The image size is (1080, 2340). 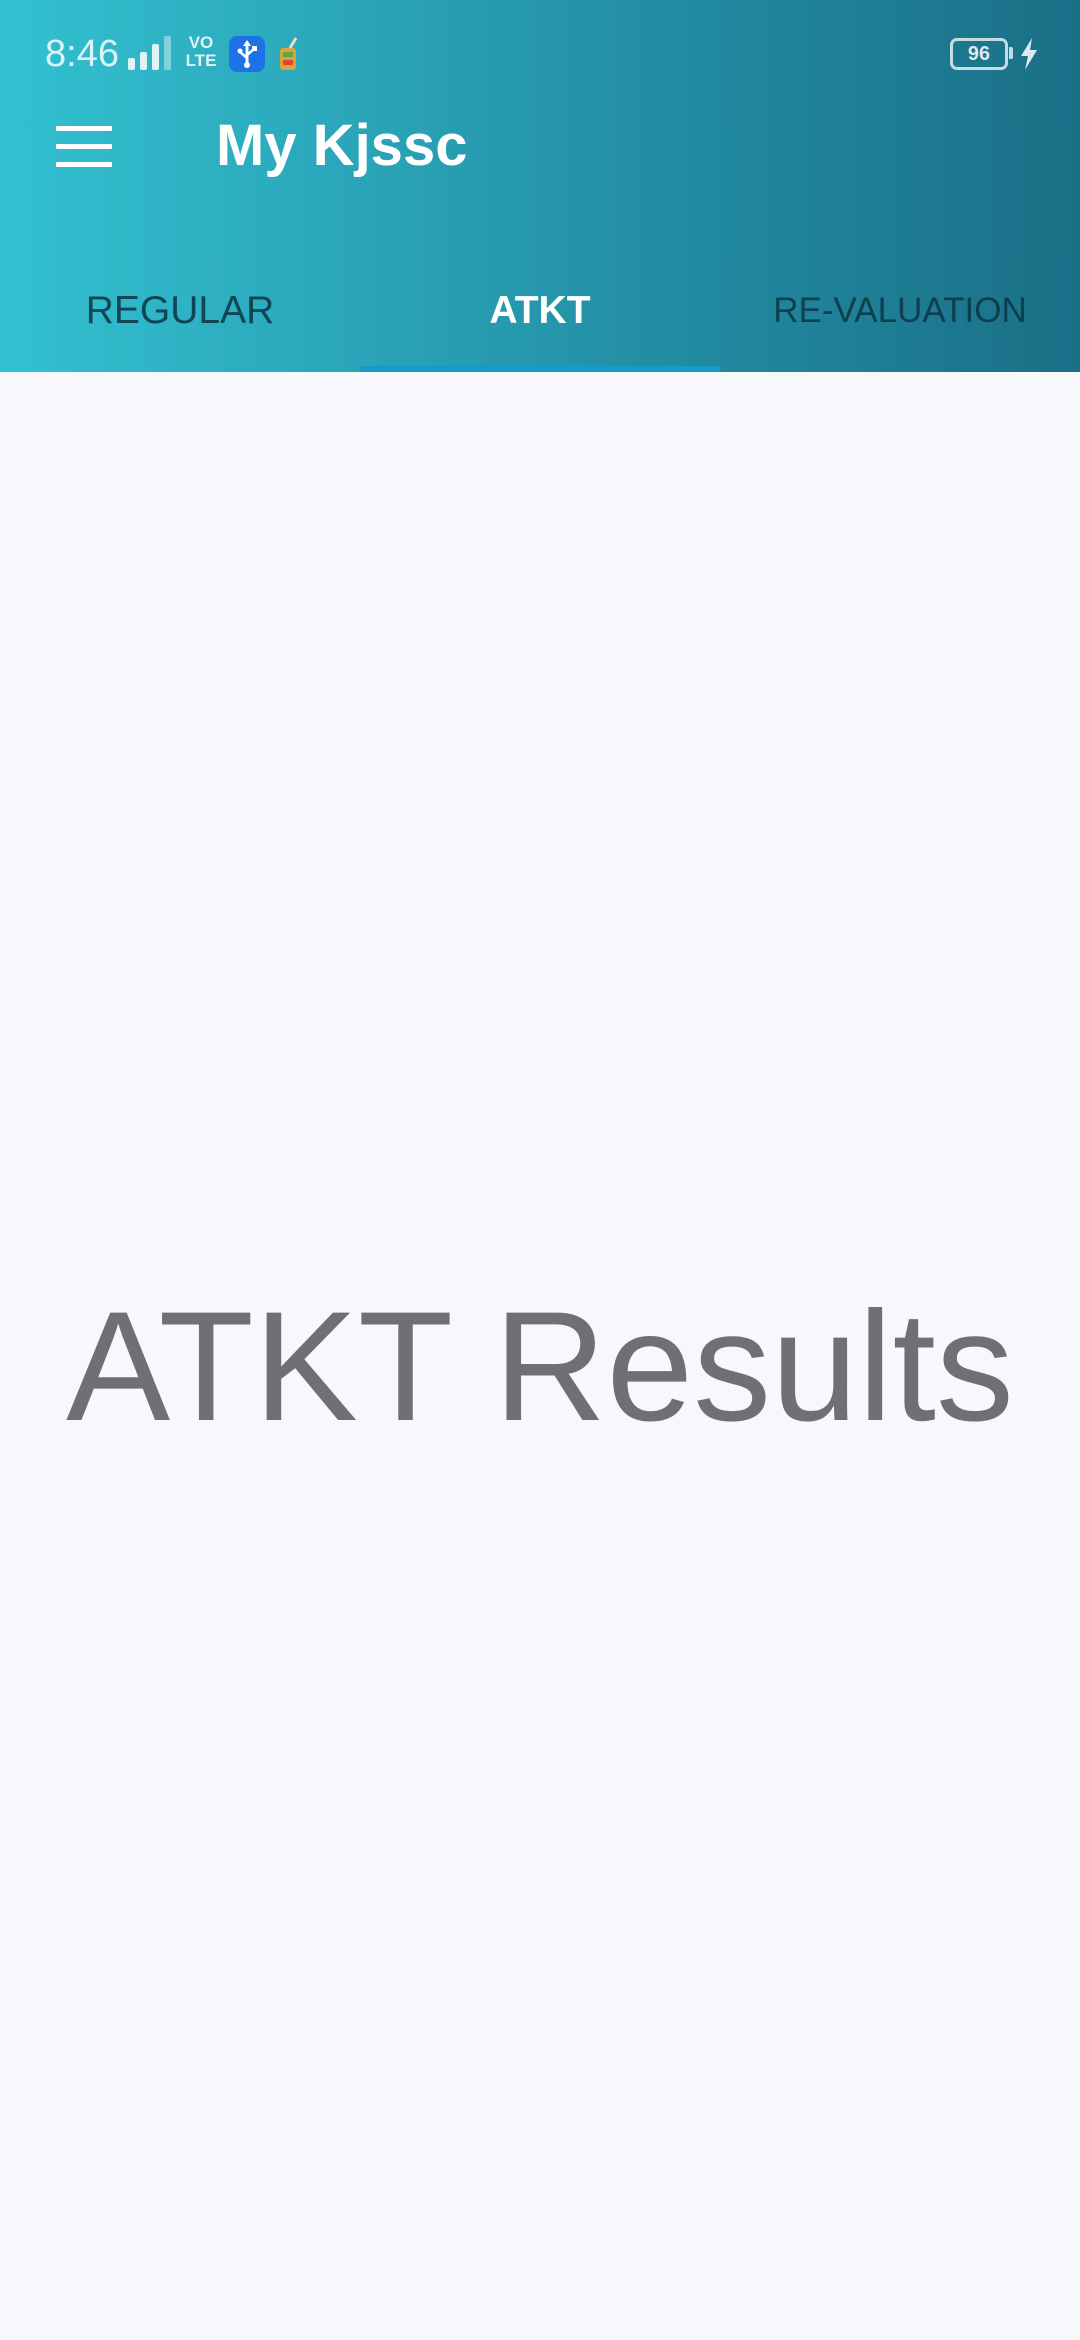 I want to click on tab-re-valuation: RE-VALUATION, so click(x=900, y=311).